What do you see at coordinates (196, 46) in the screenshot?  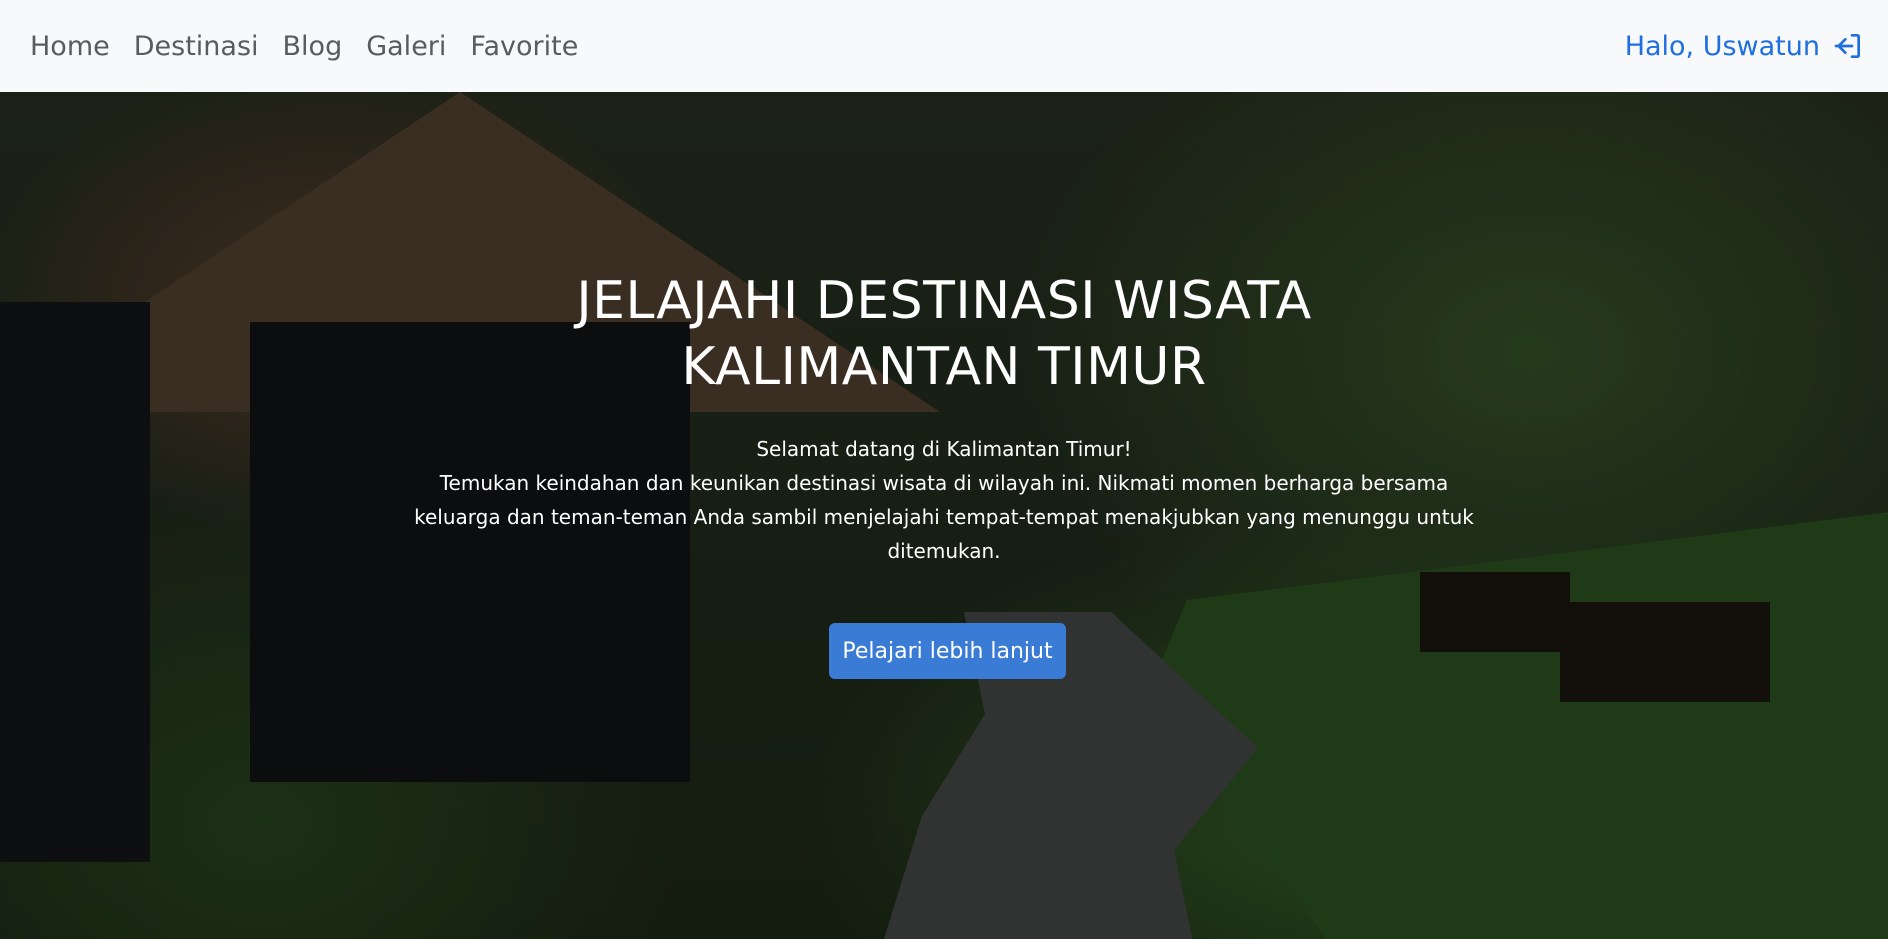 I see `nav-link-destinasi: Destinasi` at bounding box center [196, 46].